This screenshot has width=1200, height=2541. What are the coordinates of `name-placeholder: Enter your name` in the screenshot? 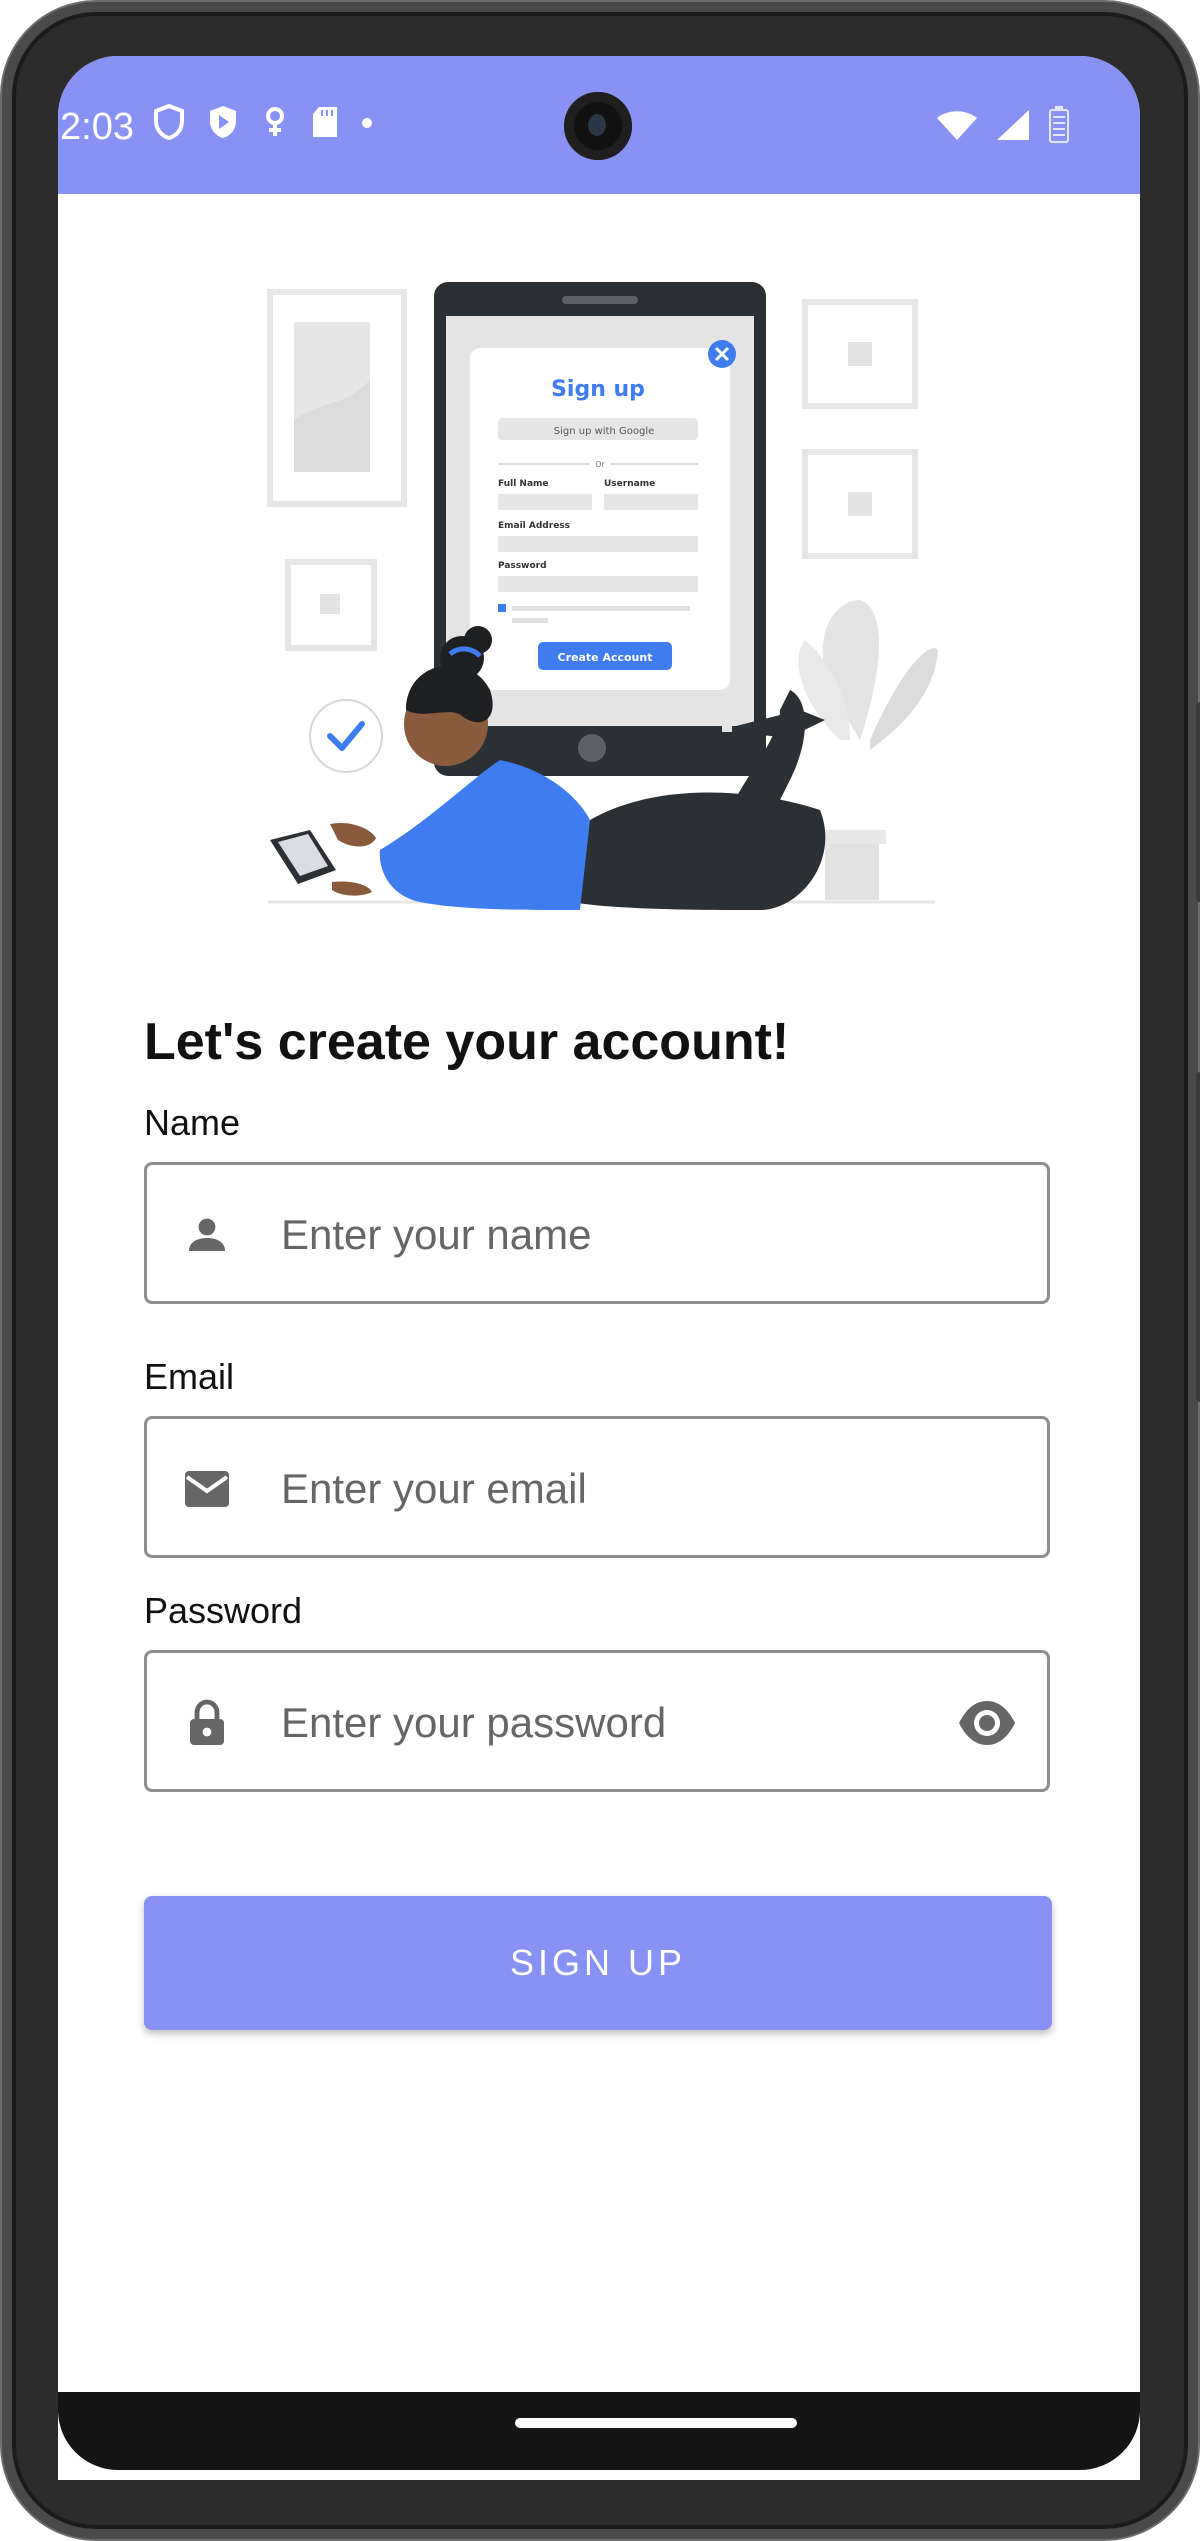 It's located at (436, 1234).